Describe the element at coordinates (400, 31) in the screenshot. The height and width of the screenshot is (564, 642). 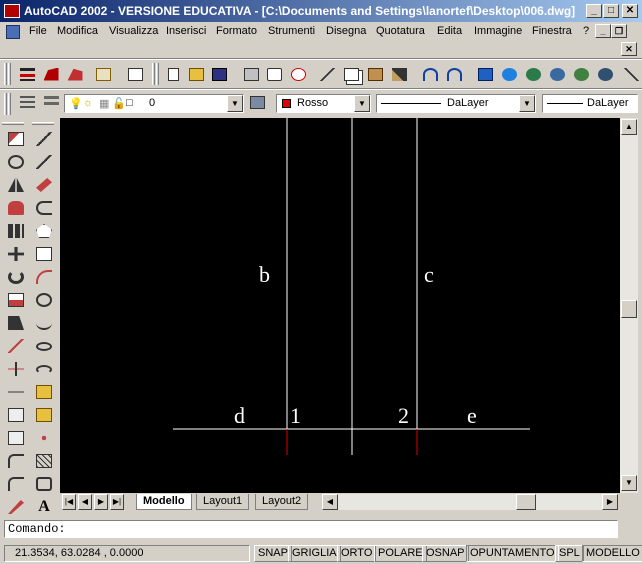
I see `menu-quotatura: Quotatura` at that location.